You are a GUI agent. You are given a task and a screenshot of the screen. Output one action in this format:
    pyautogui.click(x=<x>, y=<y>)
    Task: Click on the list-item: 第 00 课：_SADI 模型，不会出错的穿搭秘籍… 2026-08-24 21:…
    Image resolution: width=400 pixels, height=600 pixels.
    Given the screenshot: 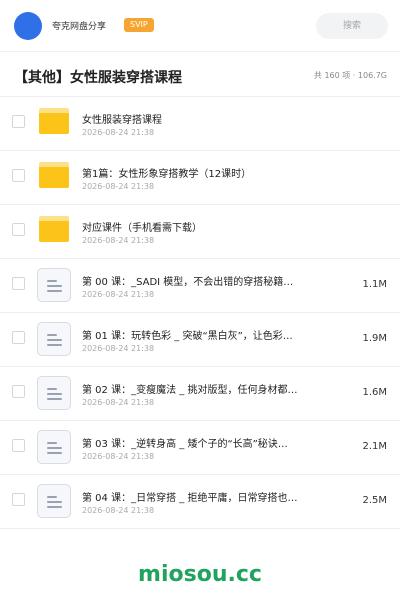 What is the action you would take?
    pyautogui.click(x=200, y=286)
    